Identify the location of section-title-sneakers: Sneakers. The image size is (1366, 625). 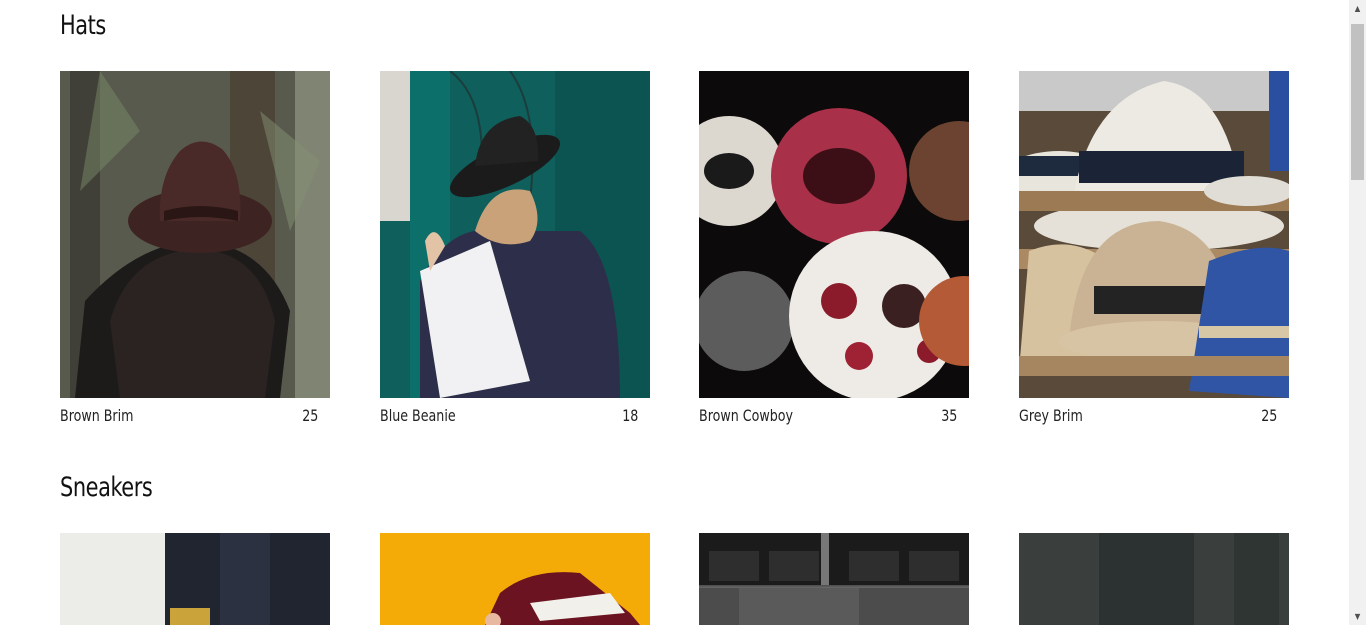
(106, 487).